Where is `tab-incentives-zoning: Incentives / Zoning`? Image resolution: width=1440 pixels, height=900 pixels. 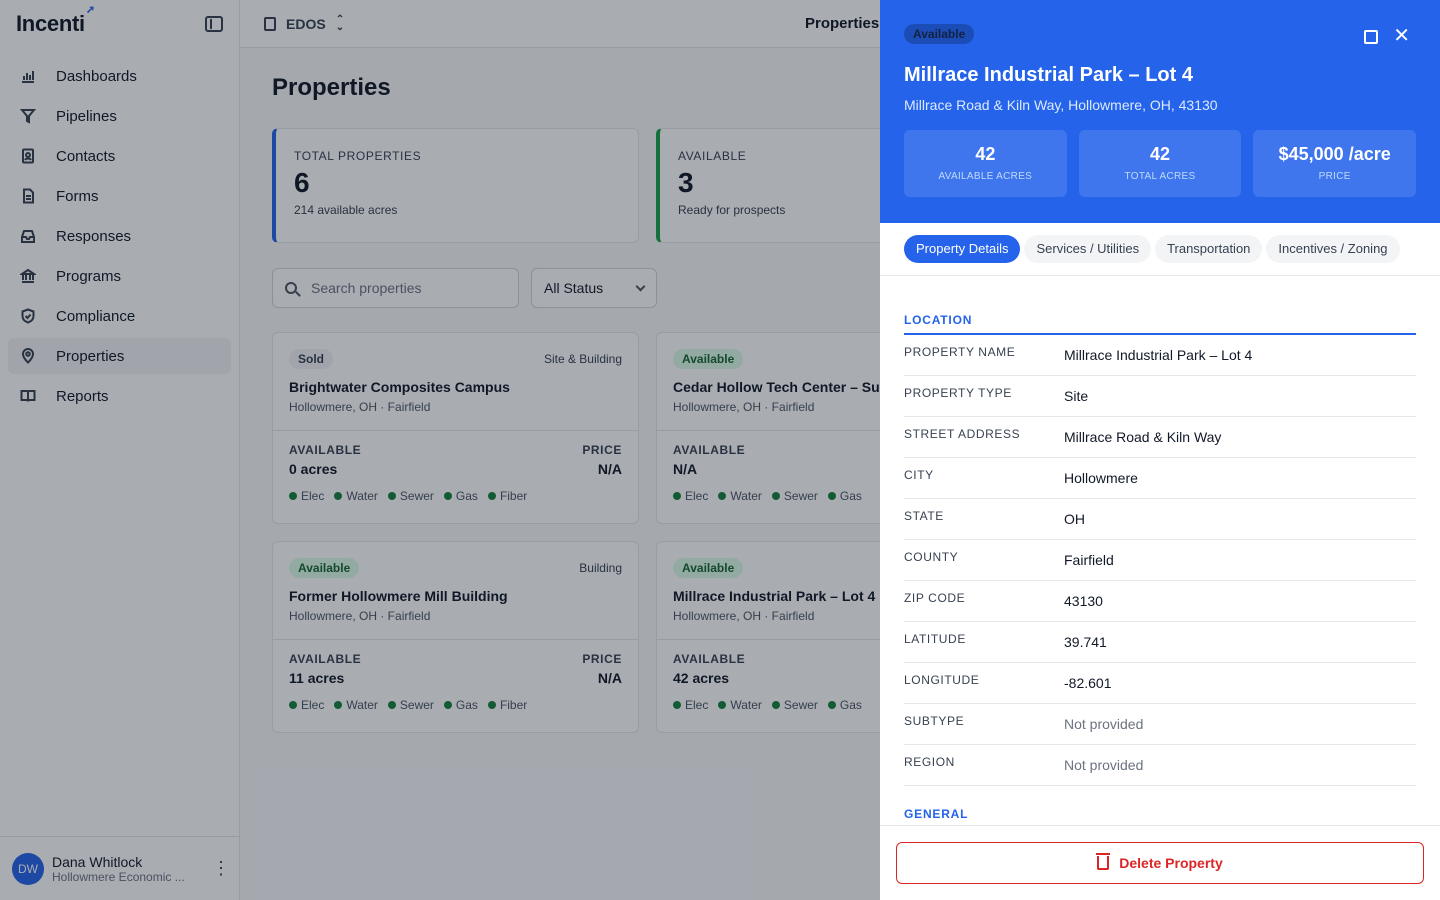 tab-incentives-zoning: Incentives / Zoning is located at coordinates (1333, 249).